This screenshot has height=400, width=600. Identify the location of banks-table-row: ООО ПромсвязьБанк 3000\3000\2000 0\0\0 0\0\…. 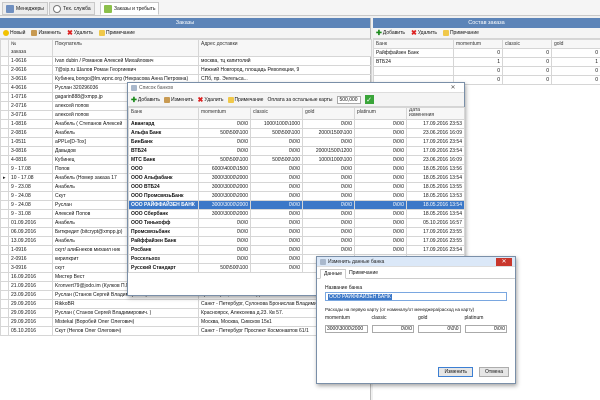
(296, 196).